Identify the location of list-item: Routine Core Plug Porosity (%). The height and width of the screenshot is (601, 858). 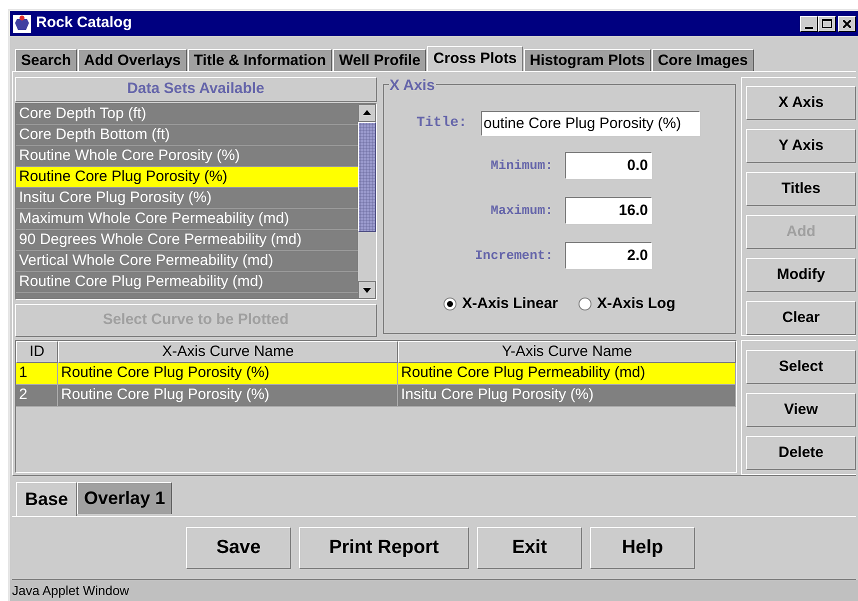
(187, 177).